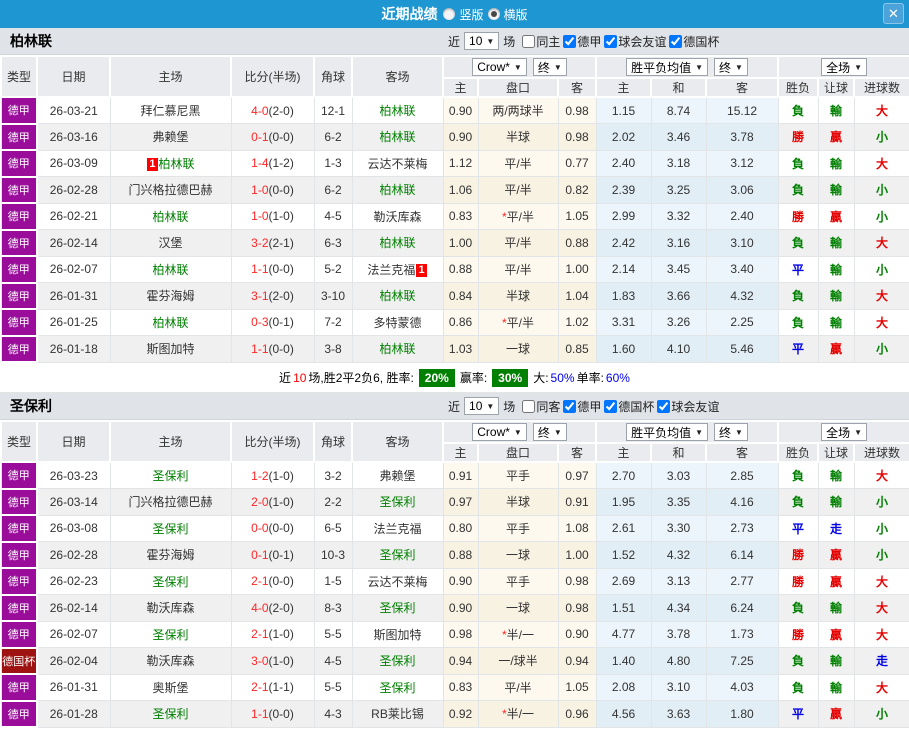 The image size is (909, 754). I want to click on asia-odds-group-header: Crow* ▼ 终 ▼, so click(519, 67).